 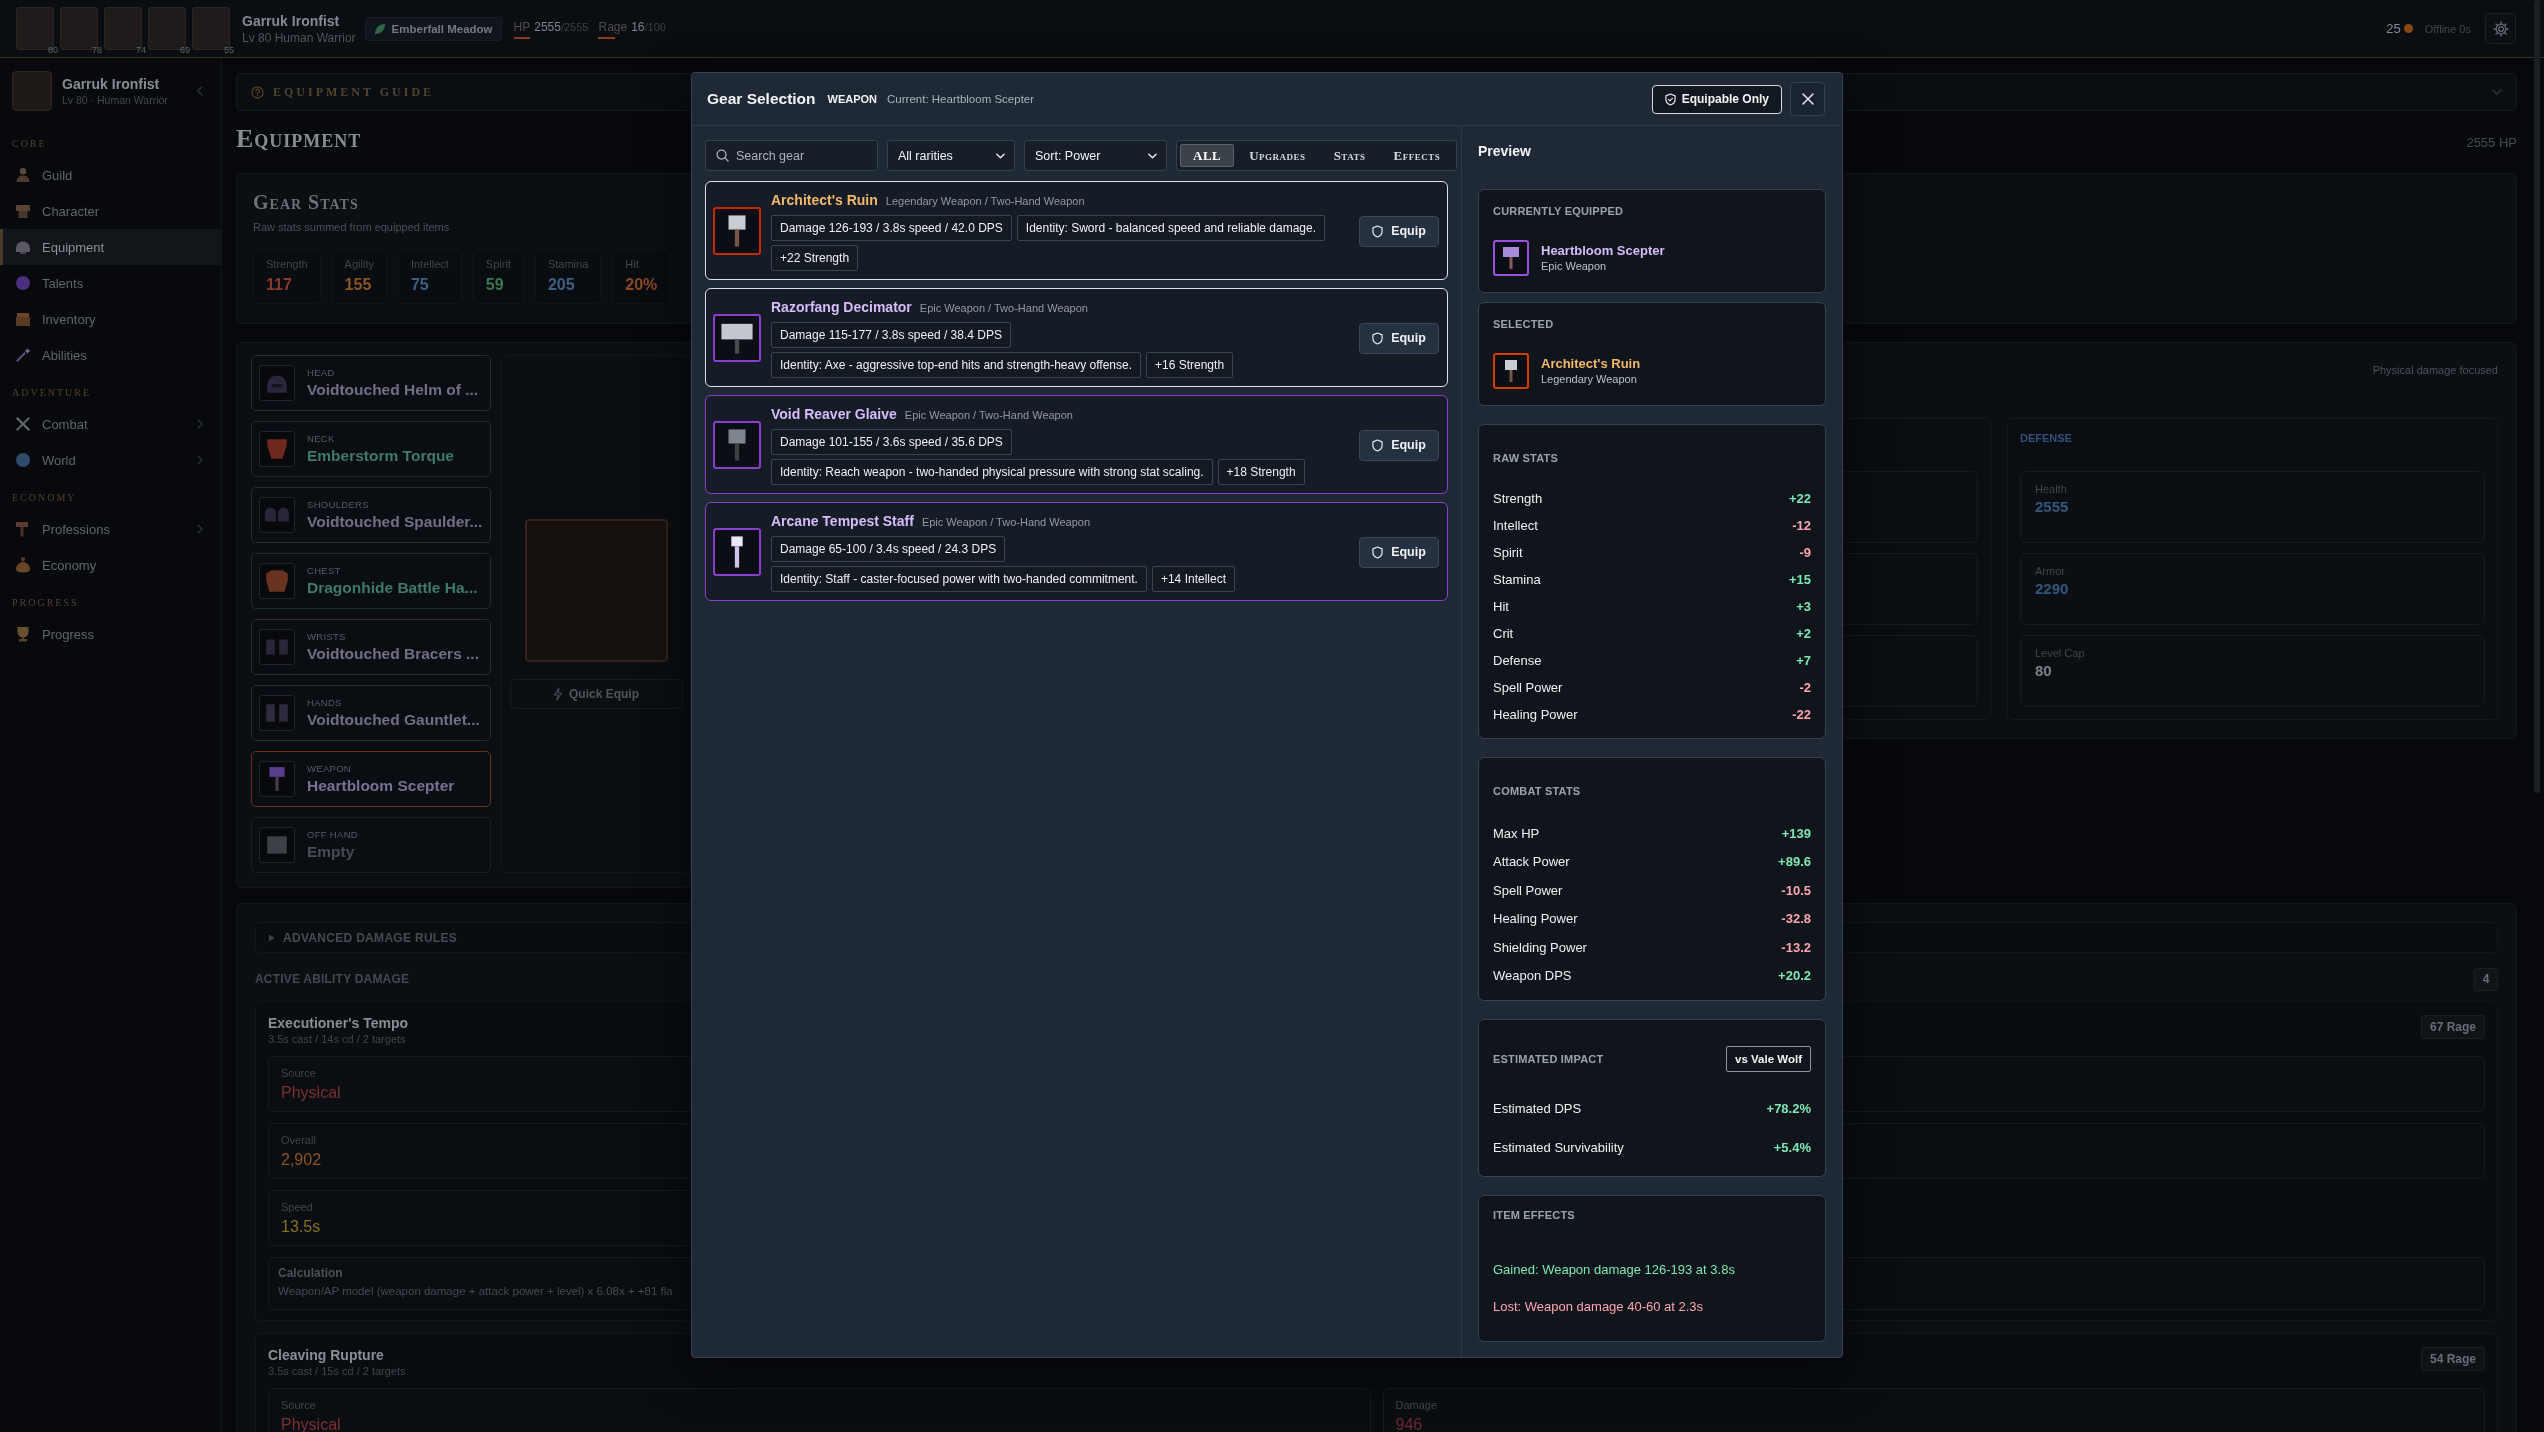 What do you see at coordinates (324, 702) in the screenshot?
I see `slot-label: HANDS` at bounding box center [324, 702].